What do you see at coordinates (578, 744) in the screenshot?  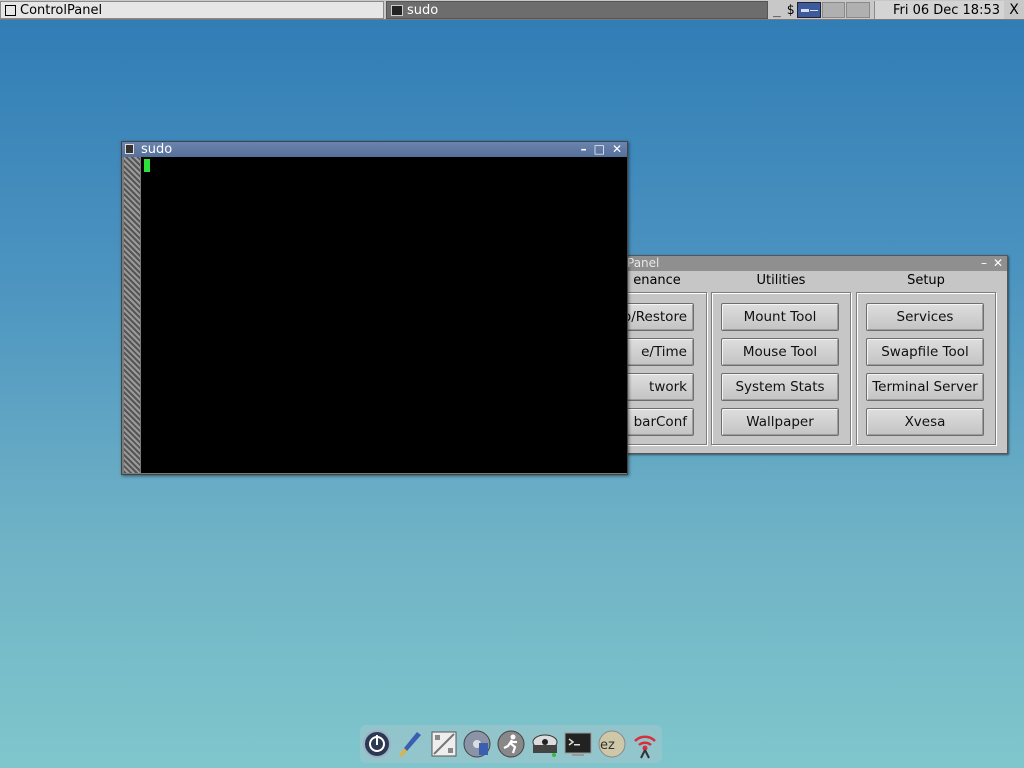 I see `terminal-icon` at bounding box center [578, 744].